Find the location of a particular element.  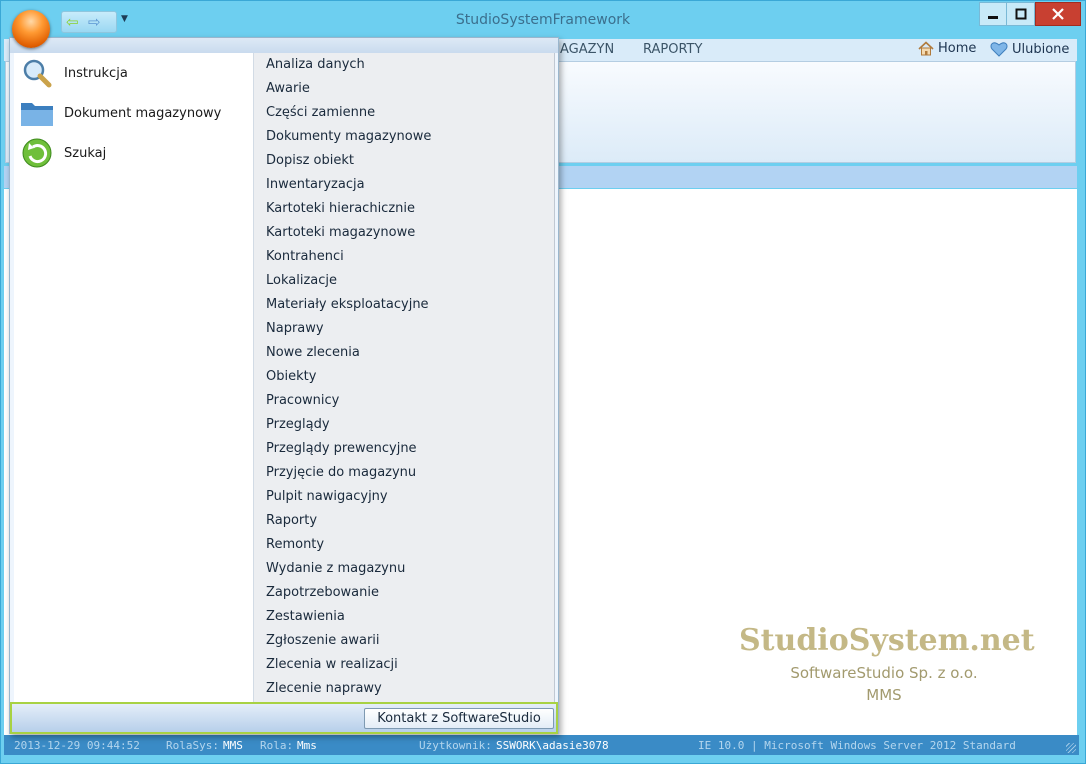

menu-link-przeglady-prewencyjne: Przeglądy prewencyjne is located at coordinates (341, 449).